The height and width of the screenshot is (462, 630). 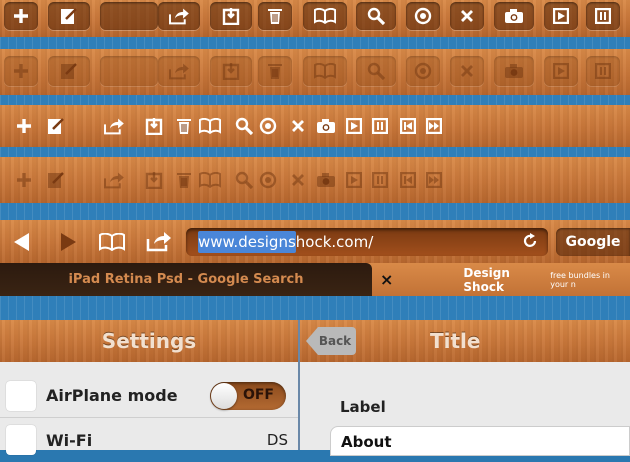 I want to click on settings-row-wifi: Wi-Fi DS, so click(x=149, y=440).